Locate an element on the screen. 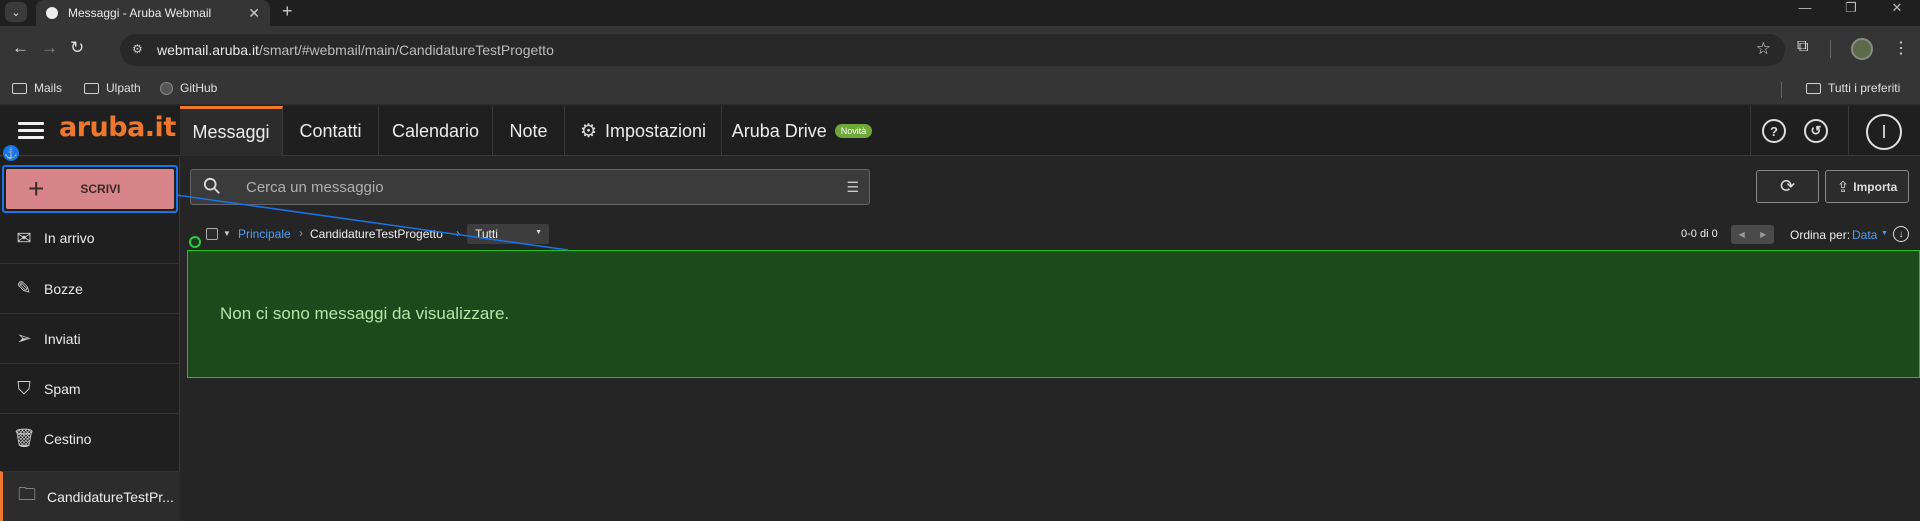 The height and width of the screenshot is (521, 1920). tab-aruba-drive: Aruba Drive Novità is located at coordinates (802, 131).